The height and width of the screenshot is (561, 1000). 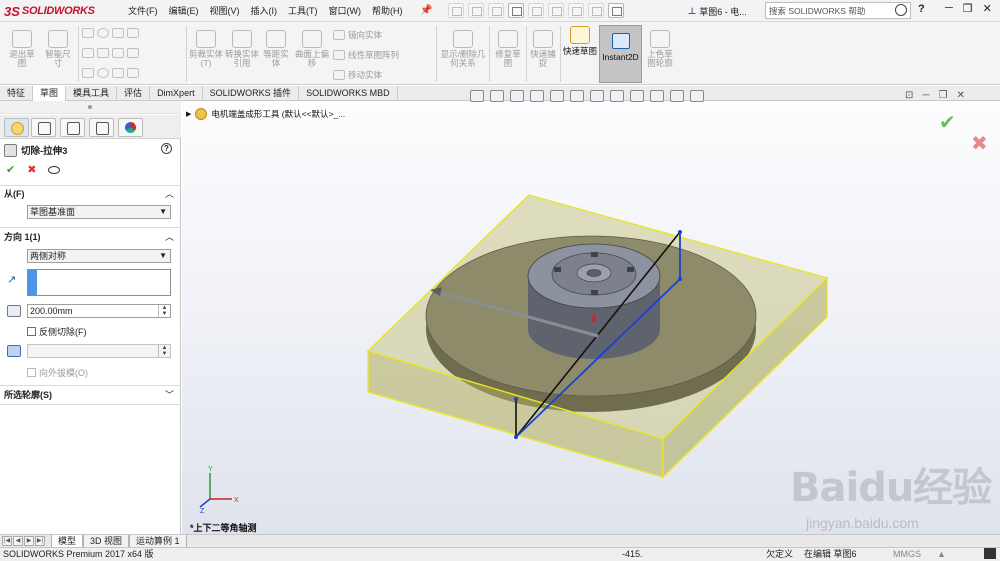 I want to click on tab-mold-tools: 模具工具, so click(x=92, y=93).